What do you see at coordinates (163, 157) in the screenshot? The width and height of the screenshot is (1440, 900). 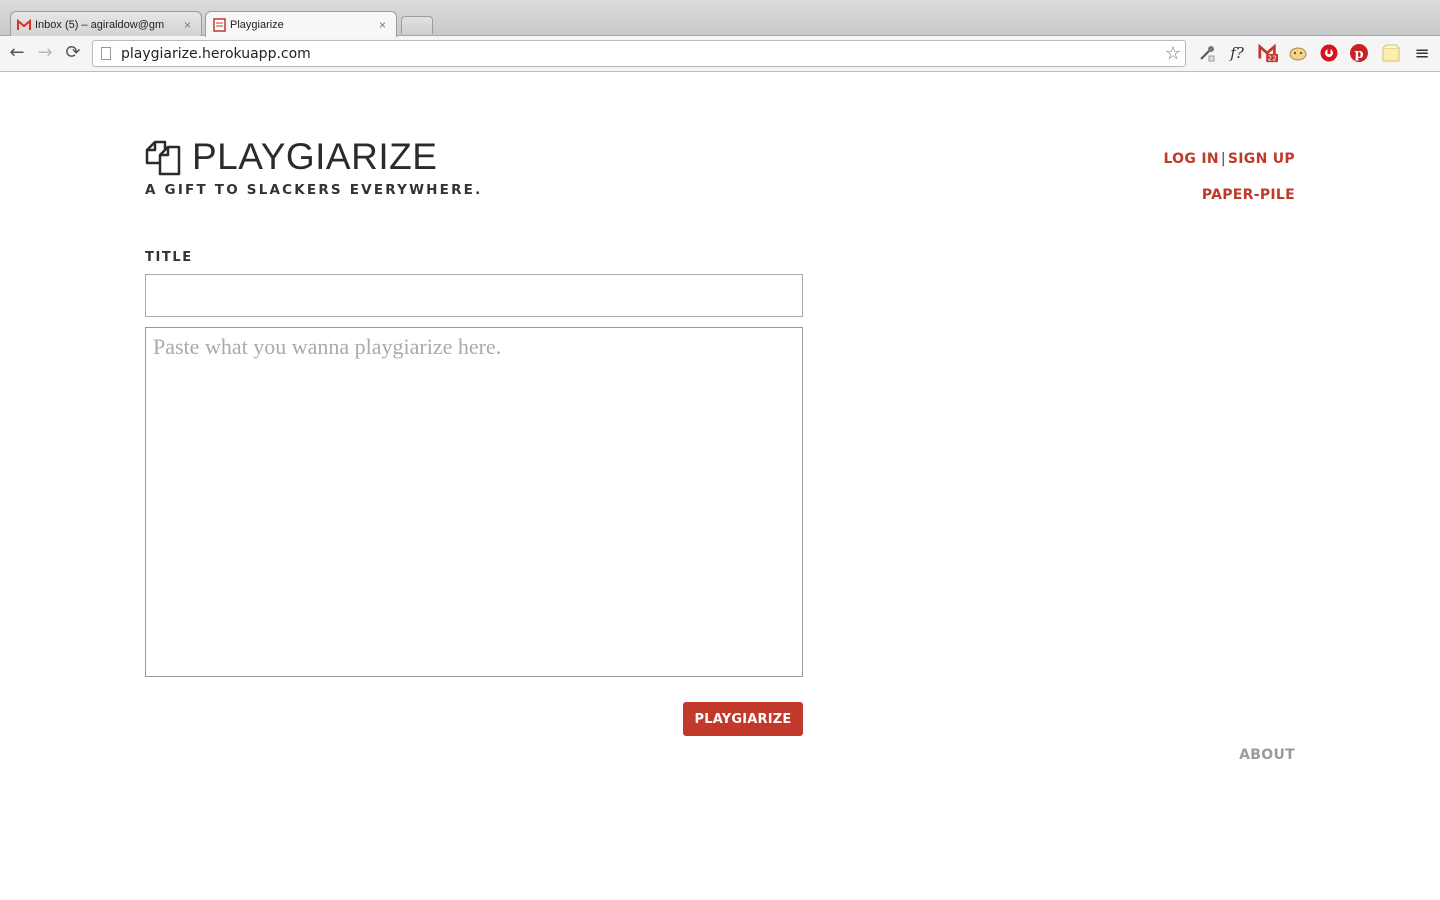 I see `documents-logo-icon` at bounding box center [163, 157].